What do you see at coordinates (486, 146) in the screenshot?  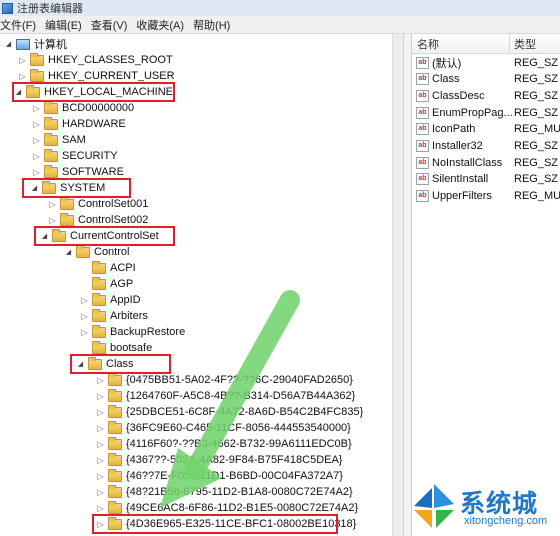 I see `value-row: ab Installer32 REG_SZ` at bounding box center [486, 146].